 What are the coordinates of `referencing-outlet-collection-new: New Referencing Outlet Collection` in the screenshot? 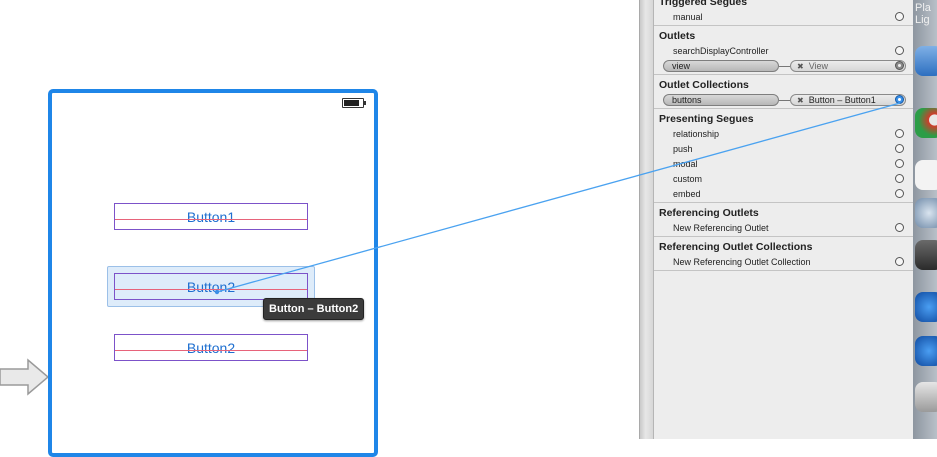 It's located at (783, 262).